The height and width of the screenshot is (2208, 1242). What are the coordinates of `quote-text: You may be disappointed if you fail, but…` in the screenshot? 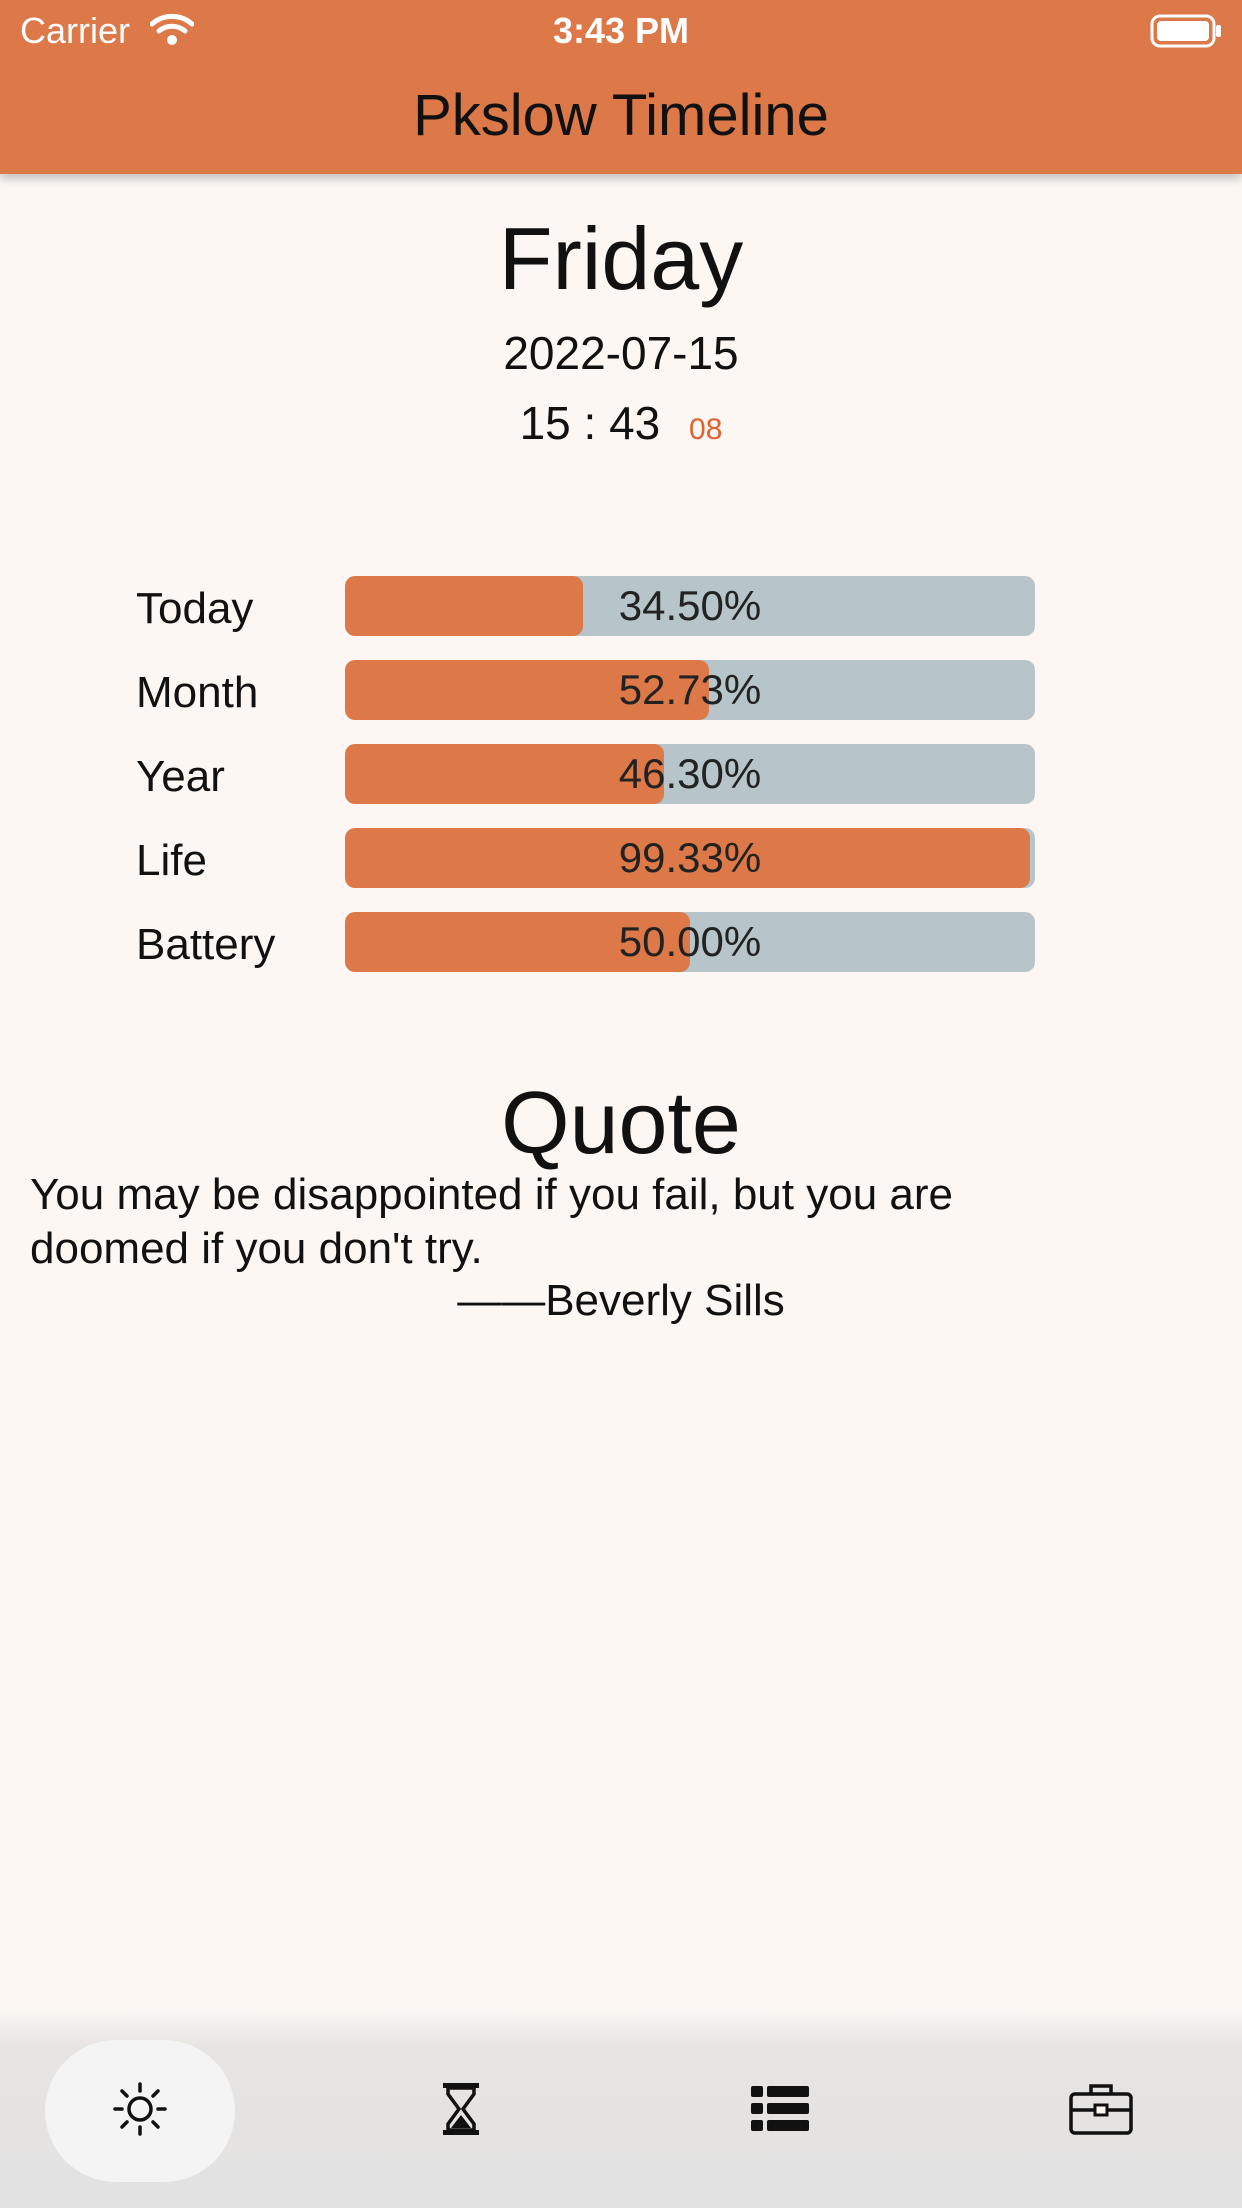 It's located at (491, 1221).